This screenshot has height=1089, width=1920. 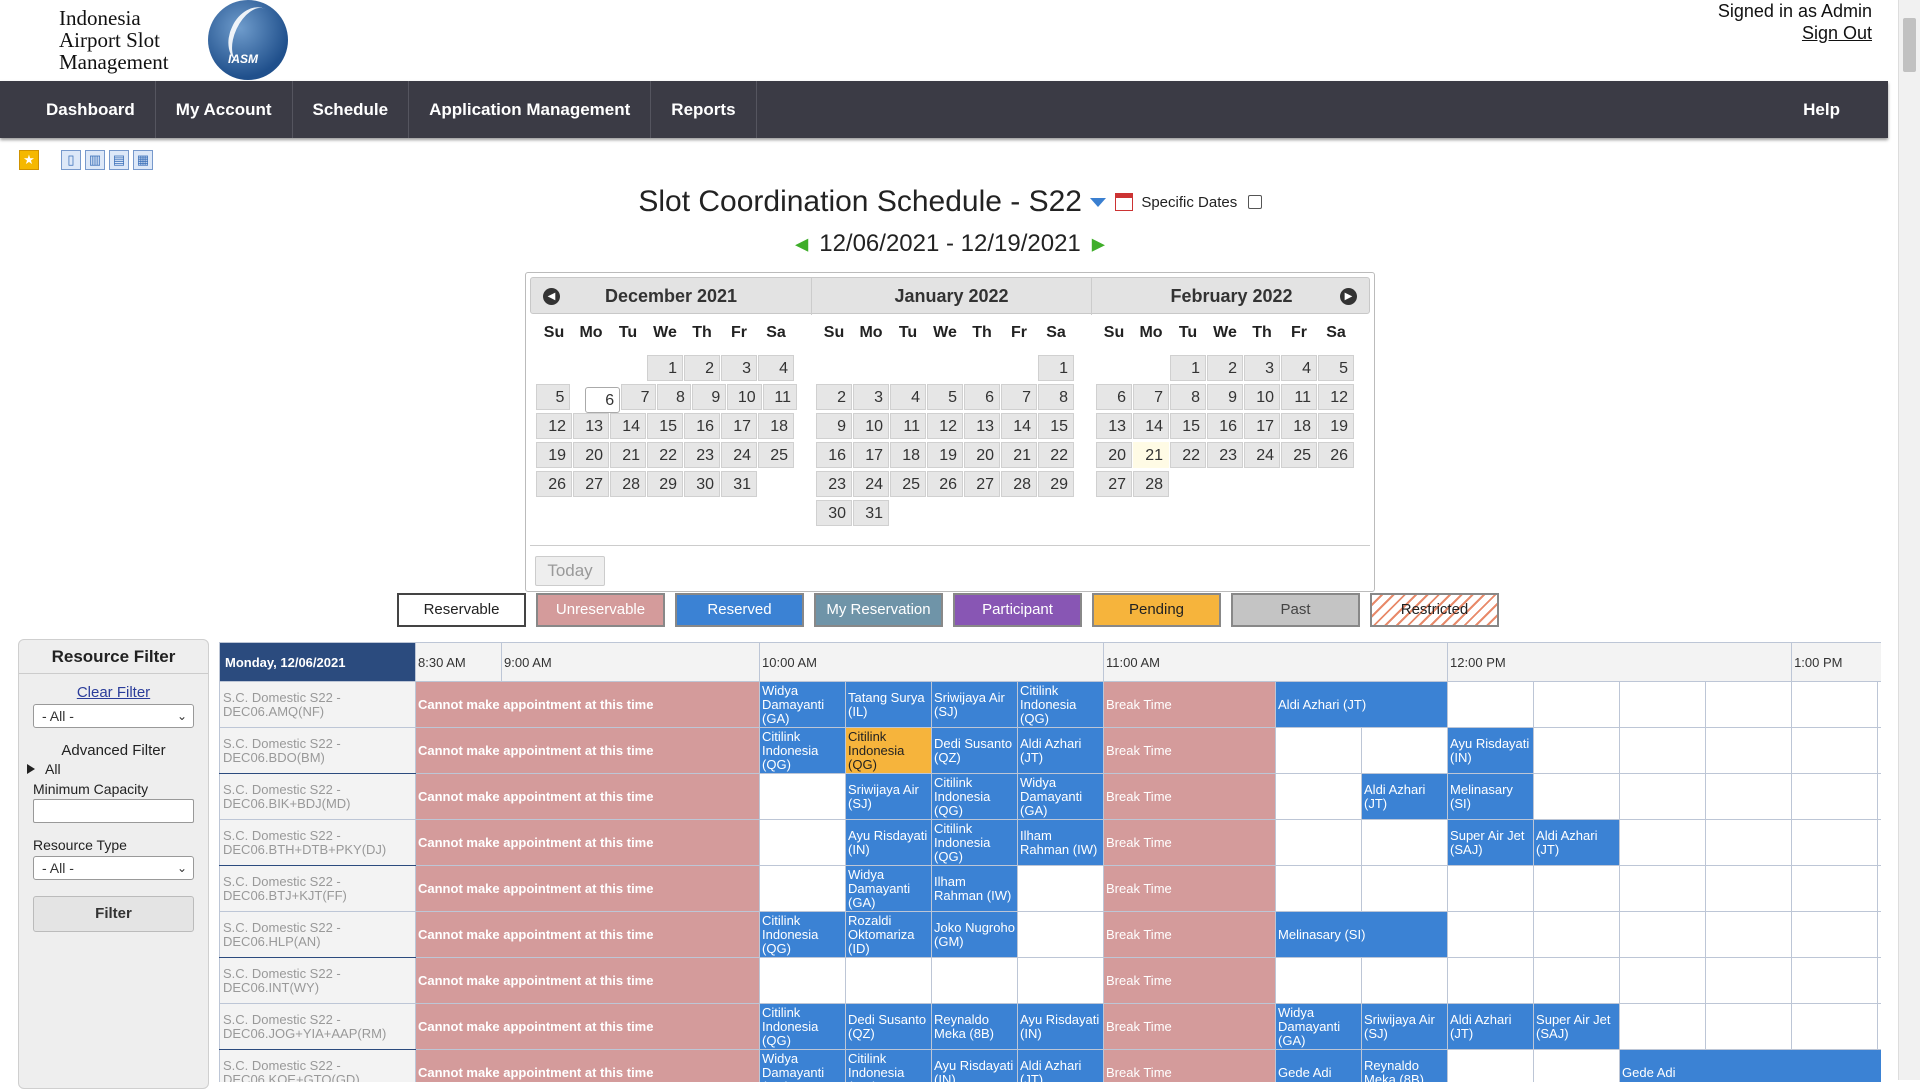 What do you see at coordinates (554, 484) in the screenshot?
I see `calendar-day: 26` at bounding box center [554, 484].